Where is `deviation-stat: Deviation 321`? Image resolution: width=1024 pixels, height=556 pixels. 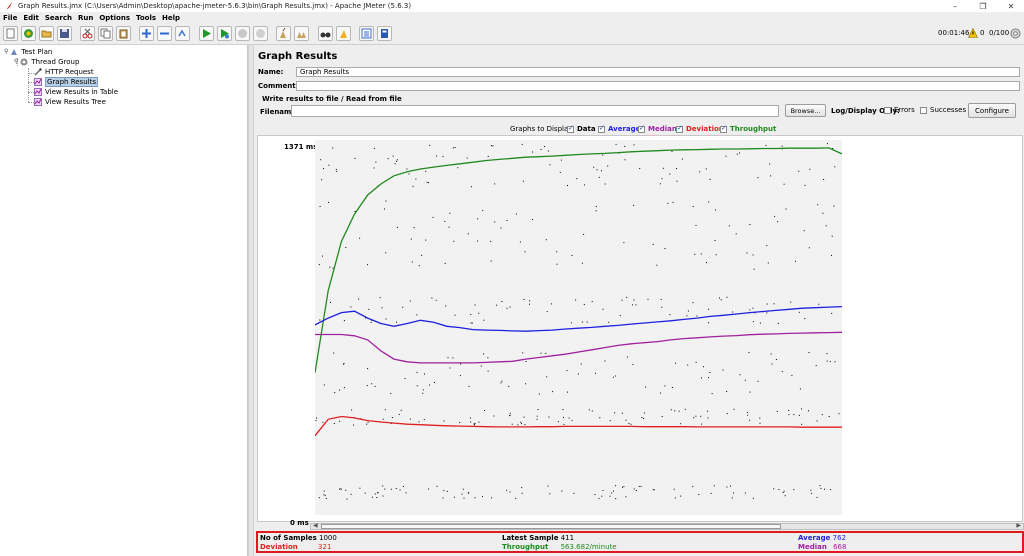 deviation-stat: Deviation 321 is located at coordinates (295, 547).